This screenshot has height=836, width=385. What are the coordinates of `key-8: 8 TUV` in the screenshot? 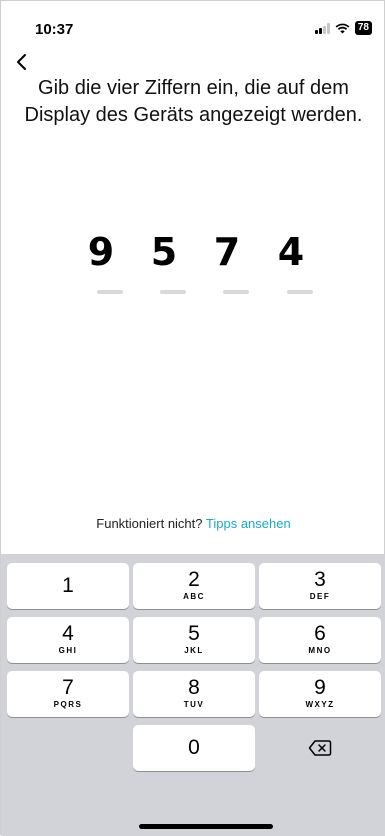 It's located at (194, 694).